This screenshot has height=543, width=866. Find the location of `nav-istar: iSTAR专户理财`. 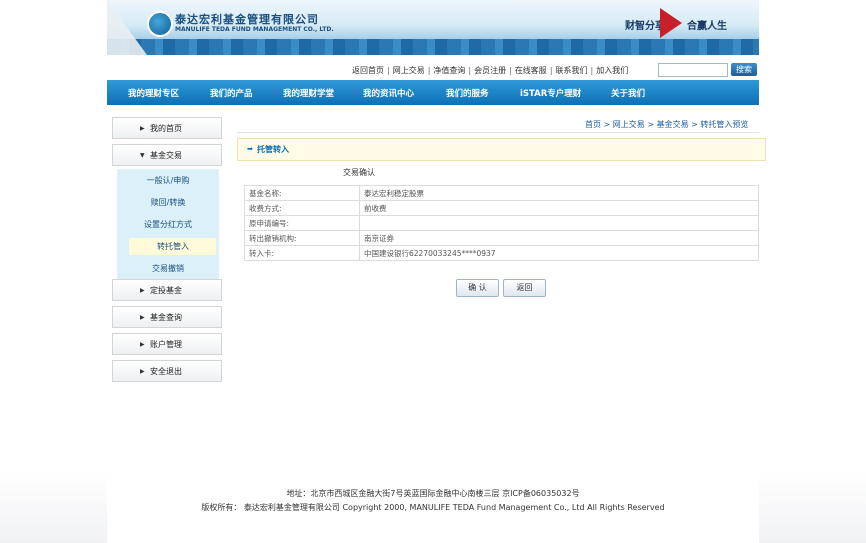

nav-istar: iSTAR专户理财 is located at coordinates (550, 93).